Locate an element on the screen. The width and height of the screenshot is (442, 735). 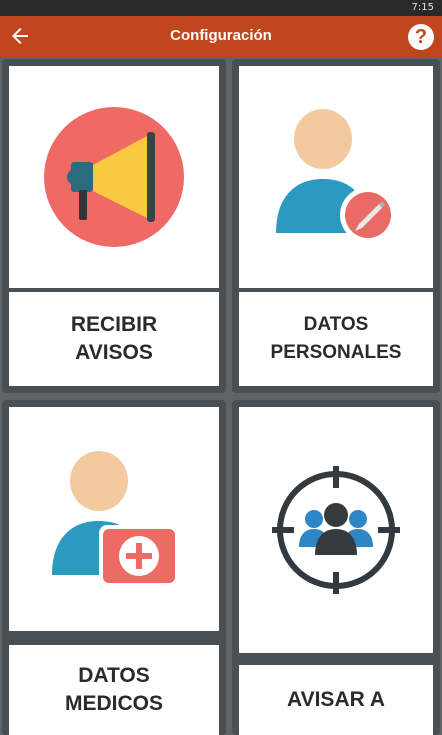
card-label-datos-personales: DATOS PERSONALES is located at coordinates (336, 338).